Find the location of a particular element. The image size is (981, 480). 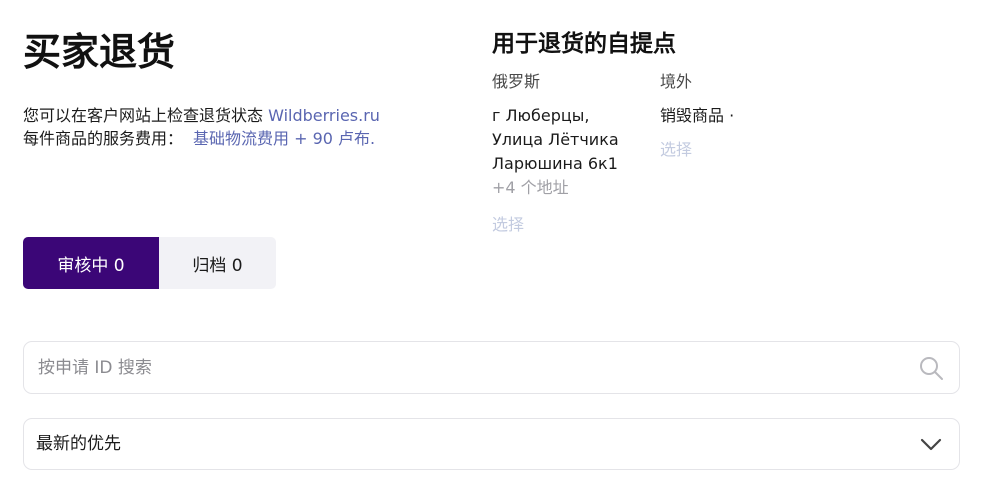

russia-address: г Люберцы, Улица Лётчика Ларюшина 6к1 is located at coordinates (567, 140).